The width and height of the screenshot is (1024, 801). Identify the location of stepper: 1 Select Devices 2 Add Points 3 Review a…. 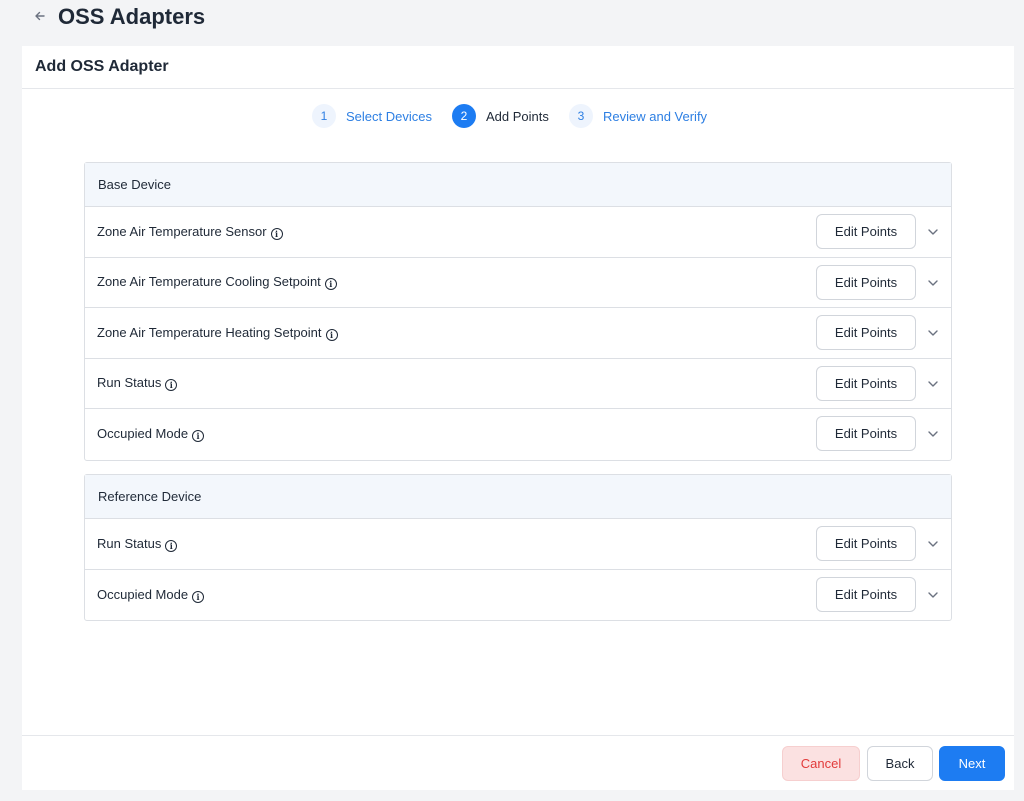
(518, 116).